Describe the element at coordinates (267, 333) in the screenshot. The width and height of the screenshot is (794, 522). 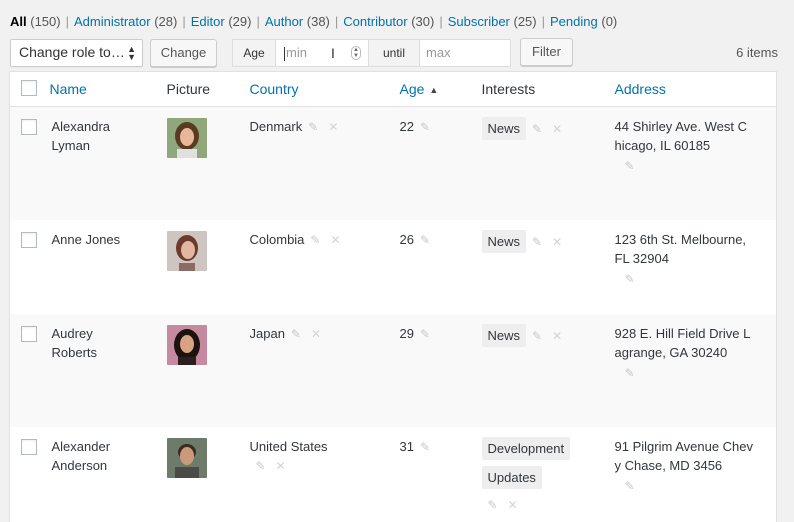
I see `user-country: Japan` at that location.